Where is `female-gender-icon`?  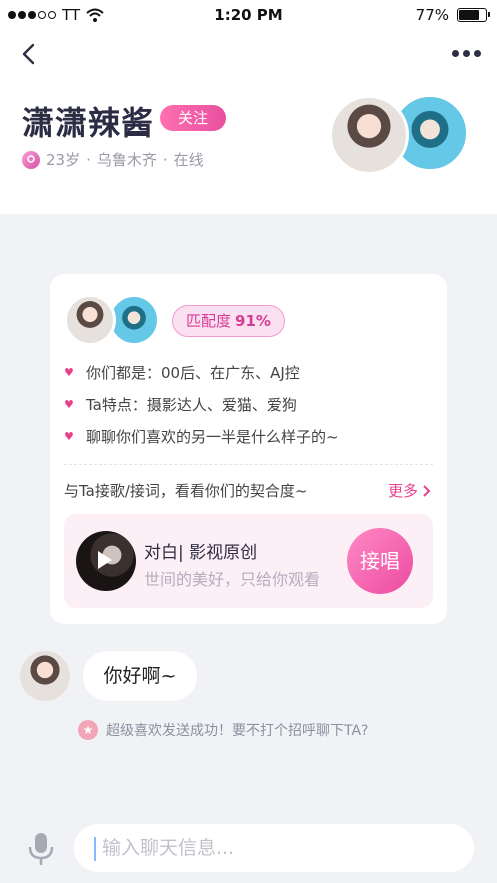 female-gender-icon is located at coordinates (31, 159).